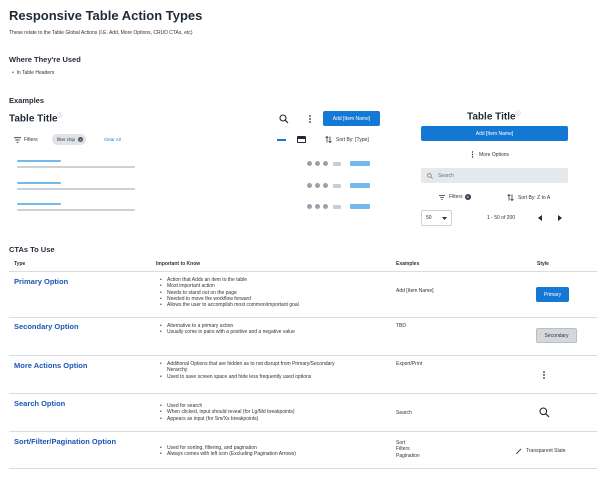  Describe the element at coordinates (301, 139) in the screenshot. I see `card-view-icon` at that location.